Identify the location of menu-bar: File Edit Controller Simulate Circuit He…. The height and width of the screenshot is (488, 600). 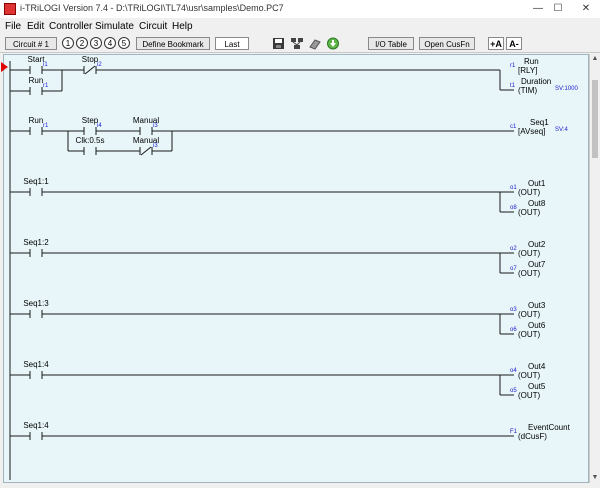
(300, 26).